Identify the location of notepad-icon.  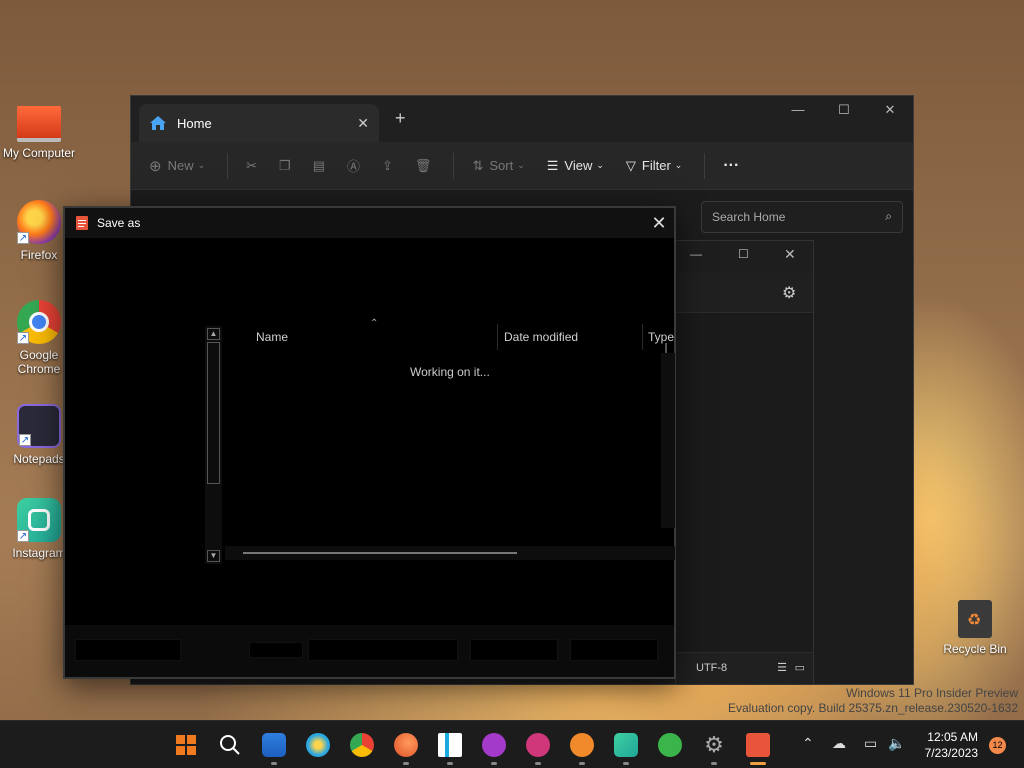
(82, 223).